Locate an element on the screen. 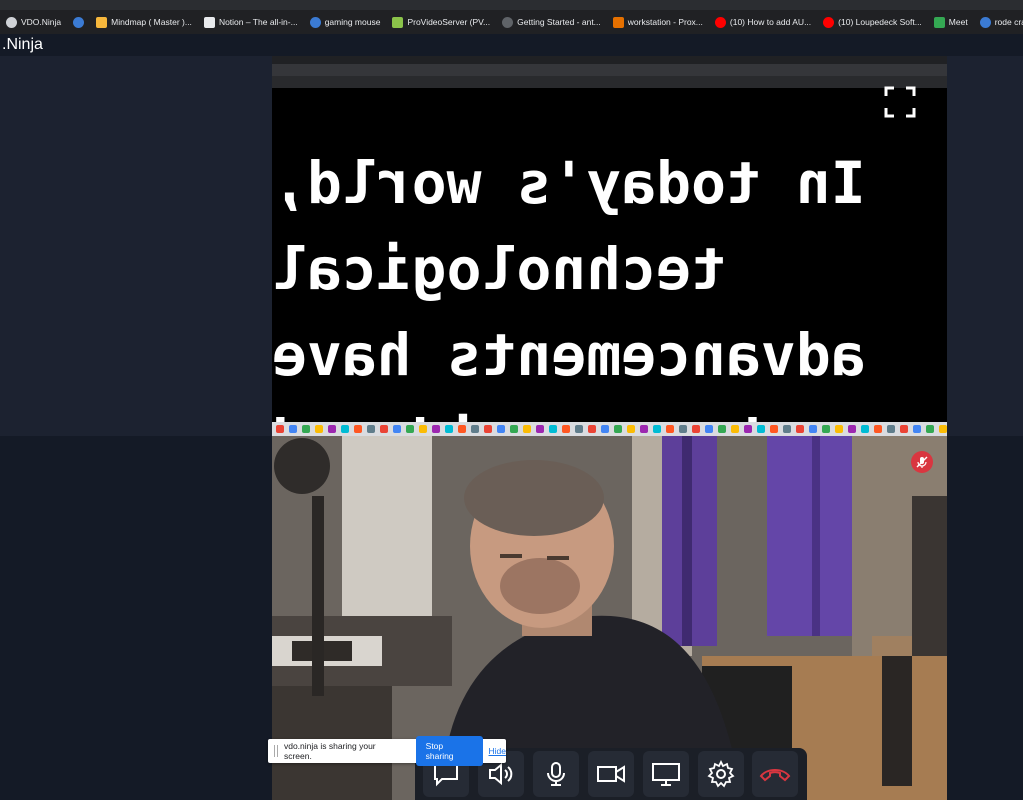 This screenshot has height=800, width=1023. hide-link: Hide is located at coordinates (497, 751).